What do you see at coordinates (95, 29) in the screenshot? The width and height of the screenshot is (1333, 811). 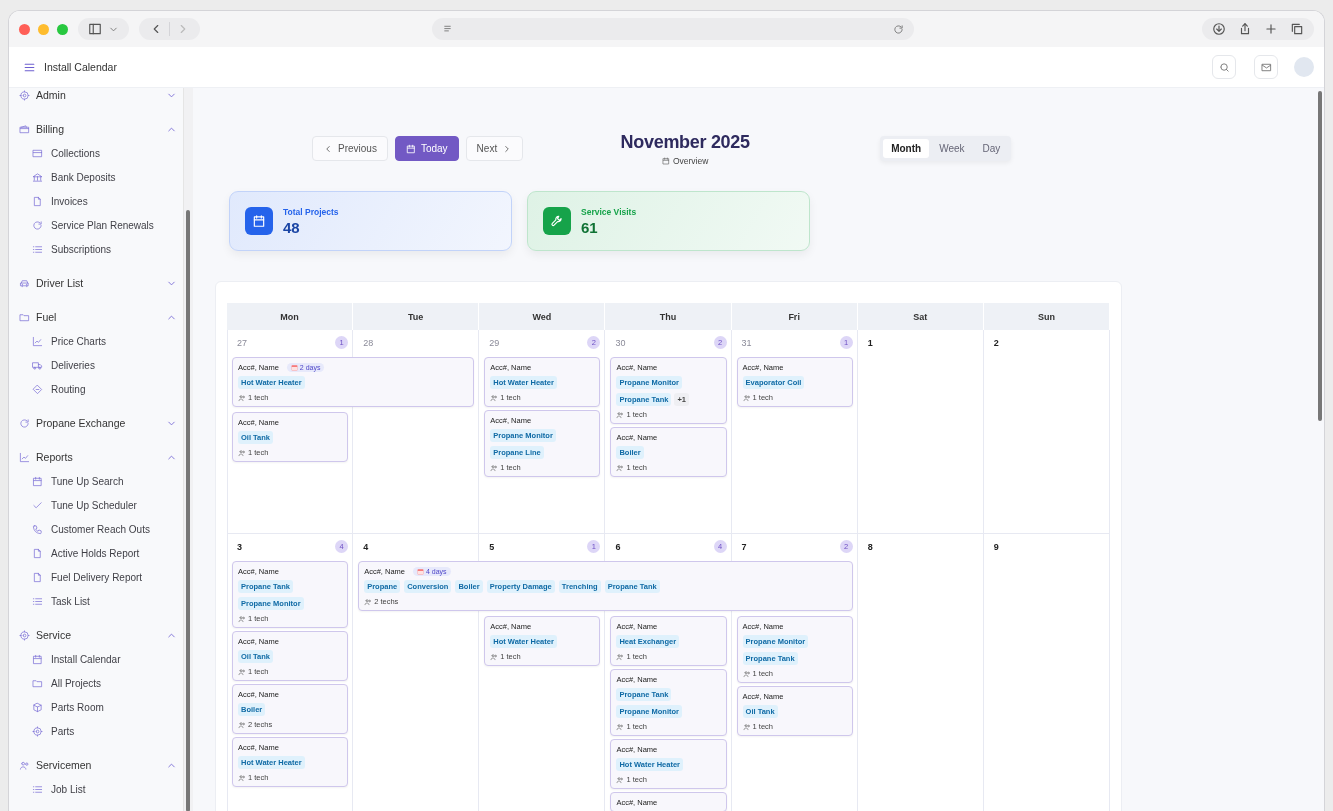 I see `sidebar-icon` at bounding box center [95, 29].